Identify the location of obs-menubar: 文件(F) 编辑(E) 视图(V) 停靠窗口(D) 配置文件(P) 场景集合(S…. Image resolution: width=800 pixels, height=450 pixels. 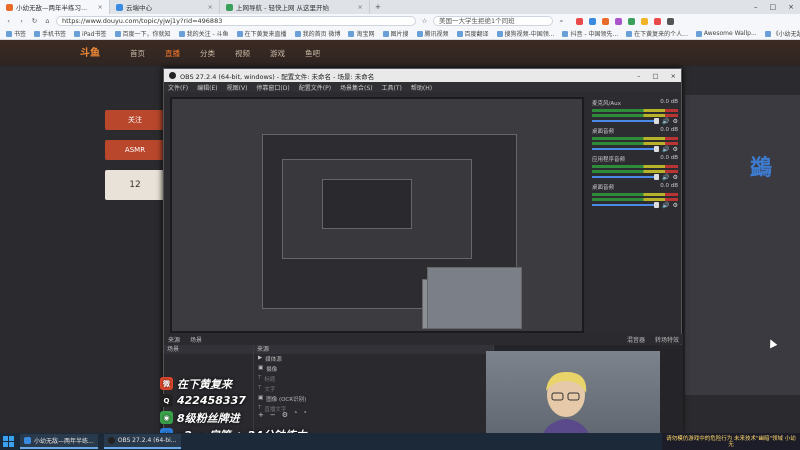
(422, 87).